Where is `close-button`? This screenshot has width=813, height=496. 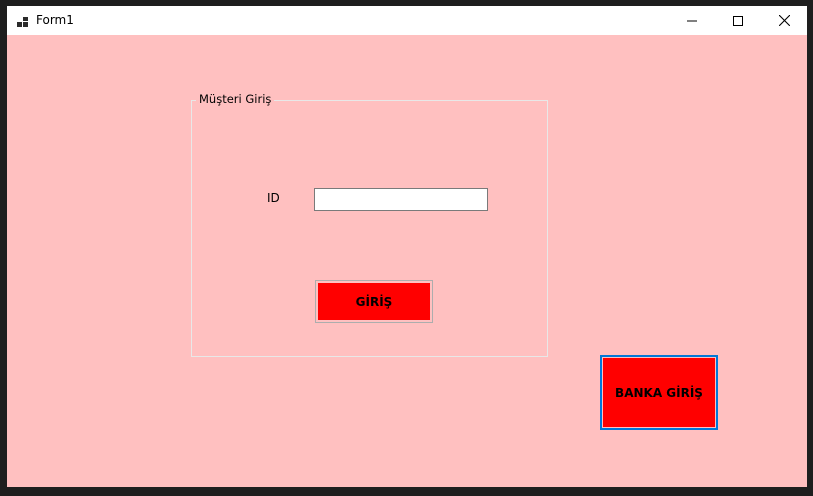 close-button is located at coordinates (784, 20).